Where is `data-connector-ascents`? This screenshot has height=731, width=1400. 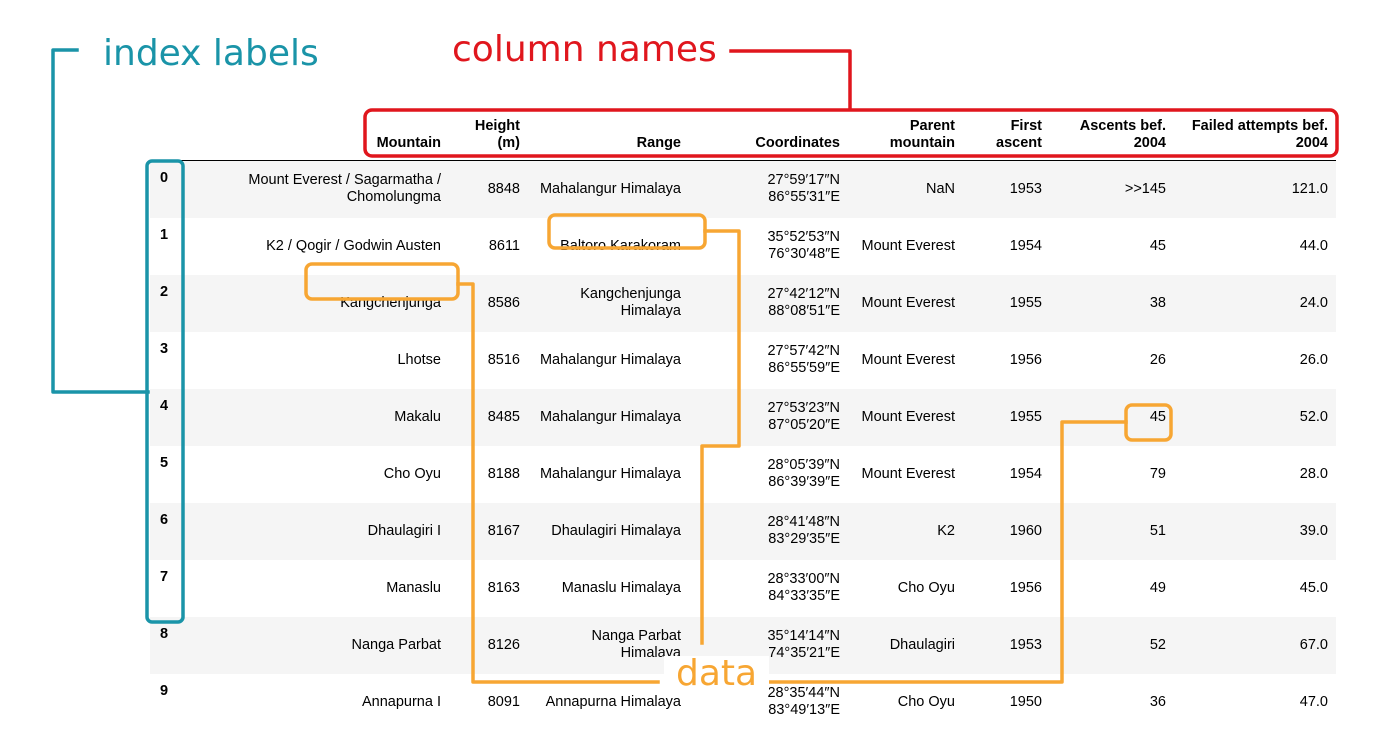 data-connector-ascents is located at coordinates (939, 552).